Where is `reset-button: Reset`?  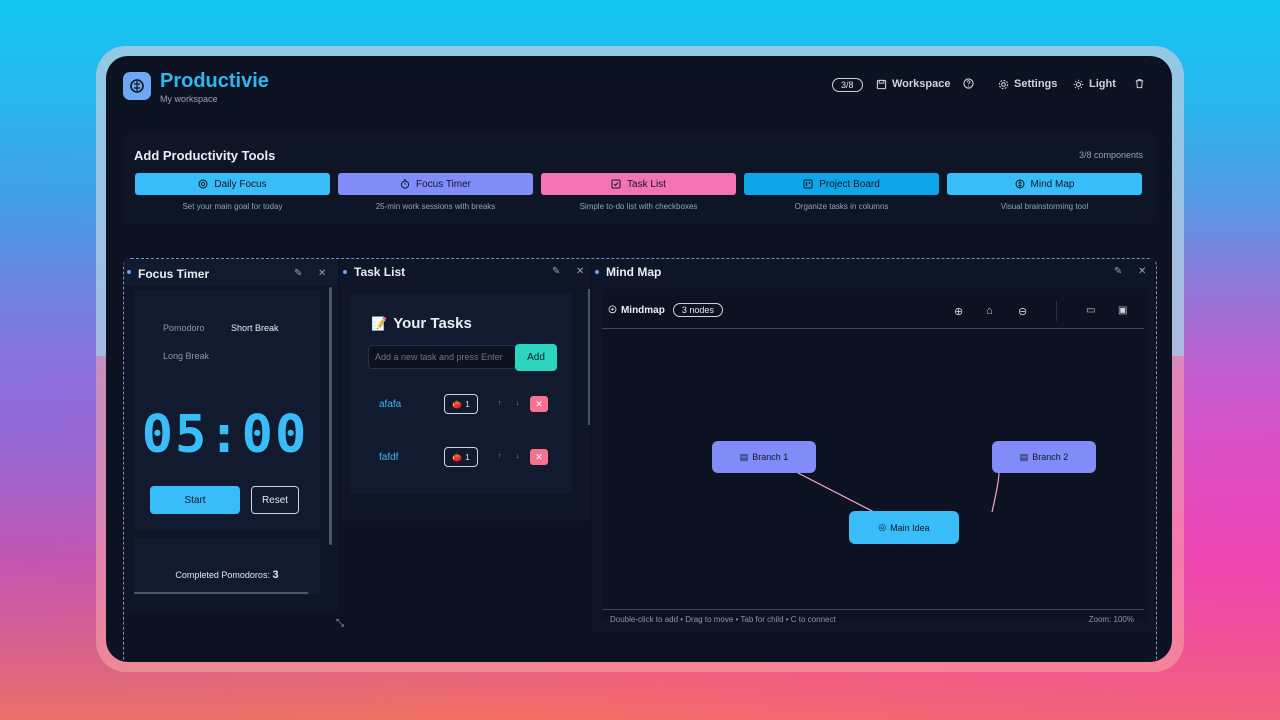 reset-button: Reset is located at coordinates (275, 500).